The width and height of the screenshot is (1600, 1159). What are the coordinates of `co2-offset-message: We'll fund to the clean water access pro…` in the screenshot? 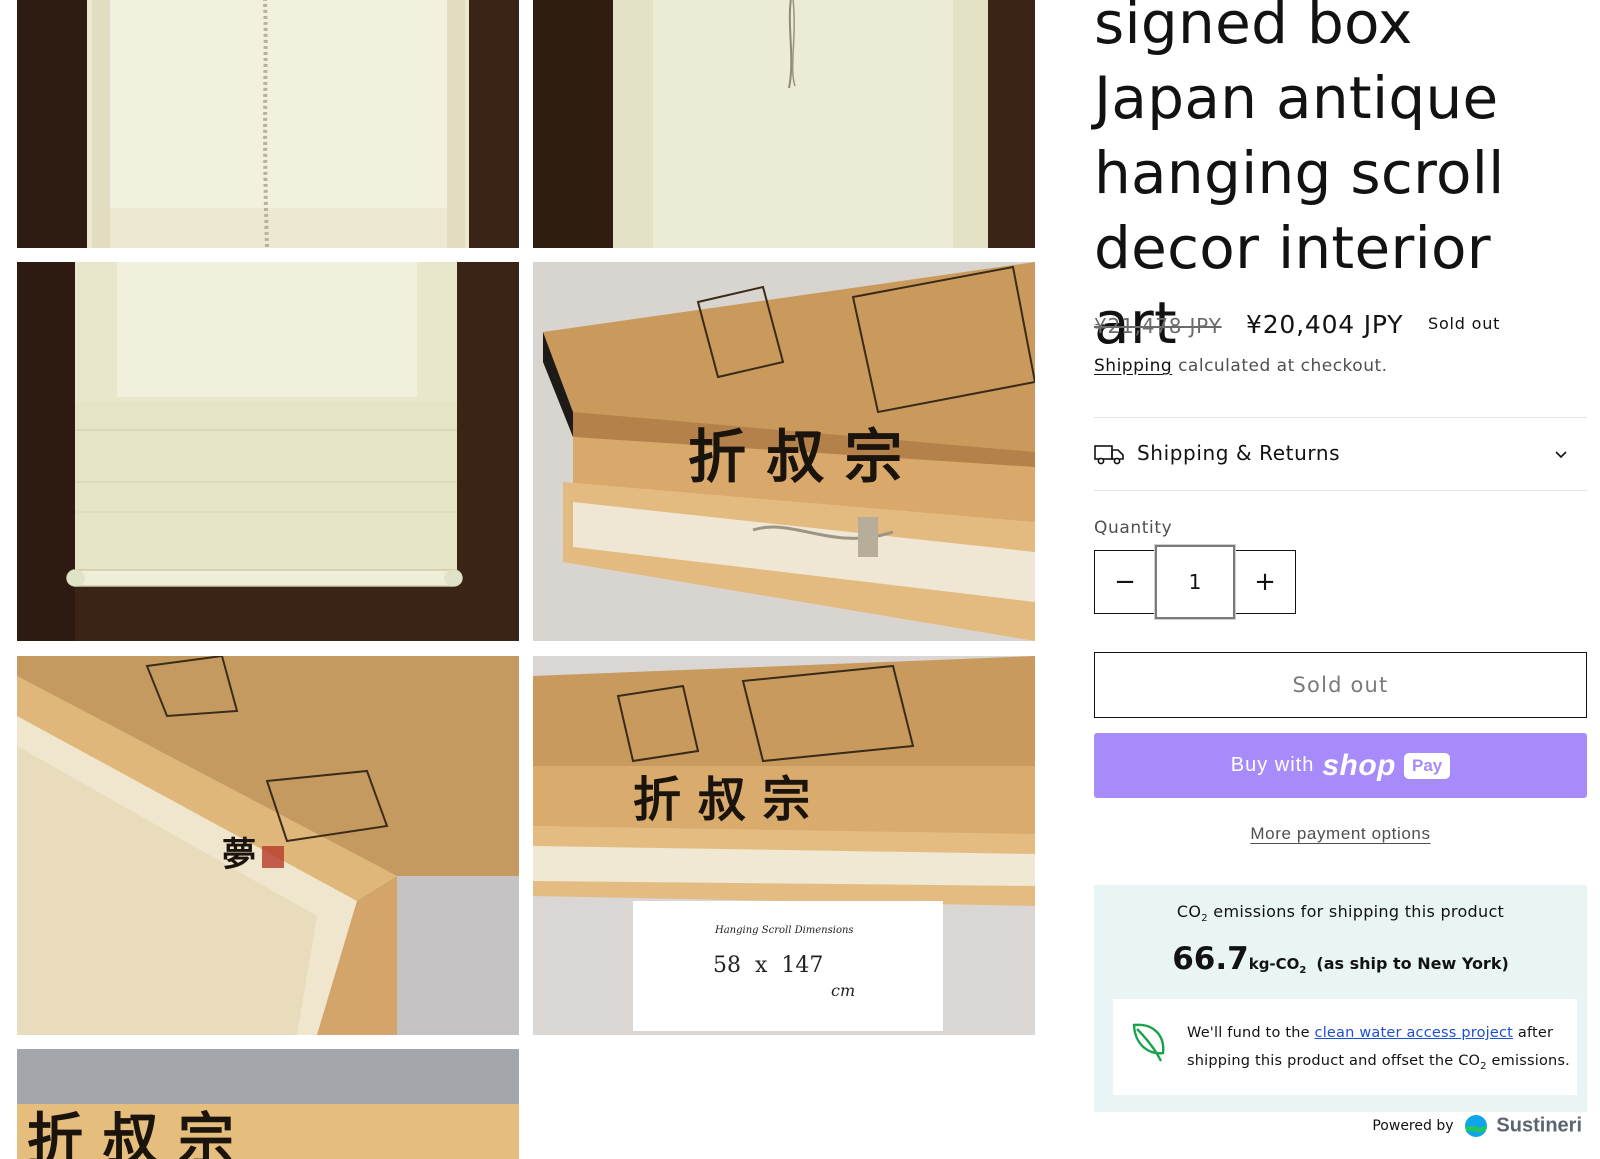 It's located at (1379, 1050).